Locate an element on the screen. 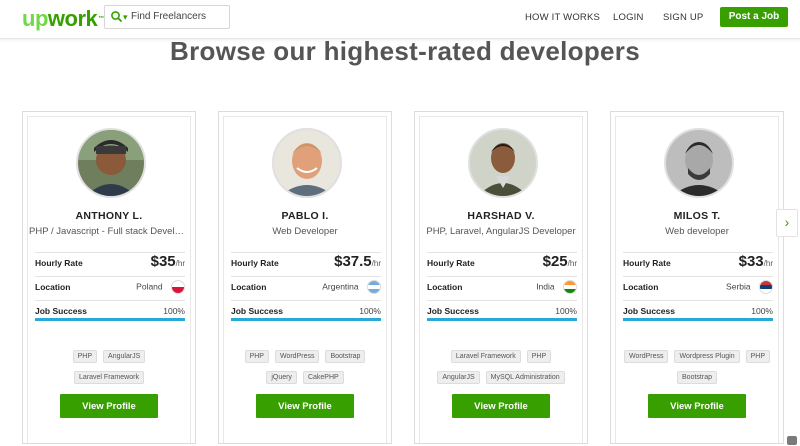 This screenshot has height=446, width=800. location-value: Poland is located at coordinates (149, 286).